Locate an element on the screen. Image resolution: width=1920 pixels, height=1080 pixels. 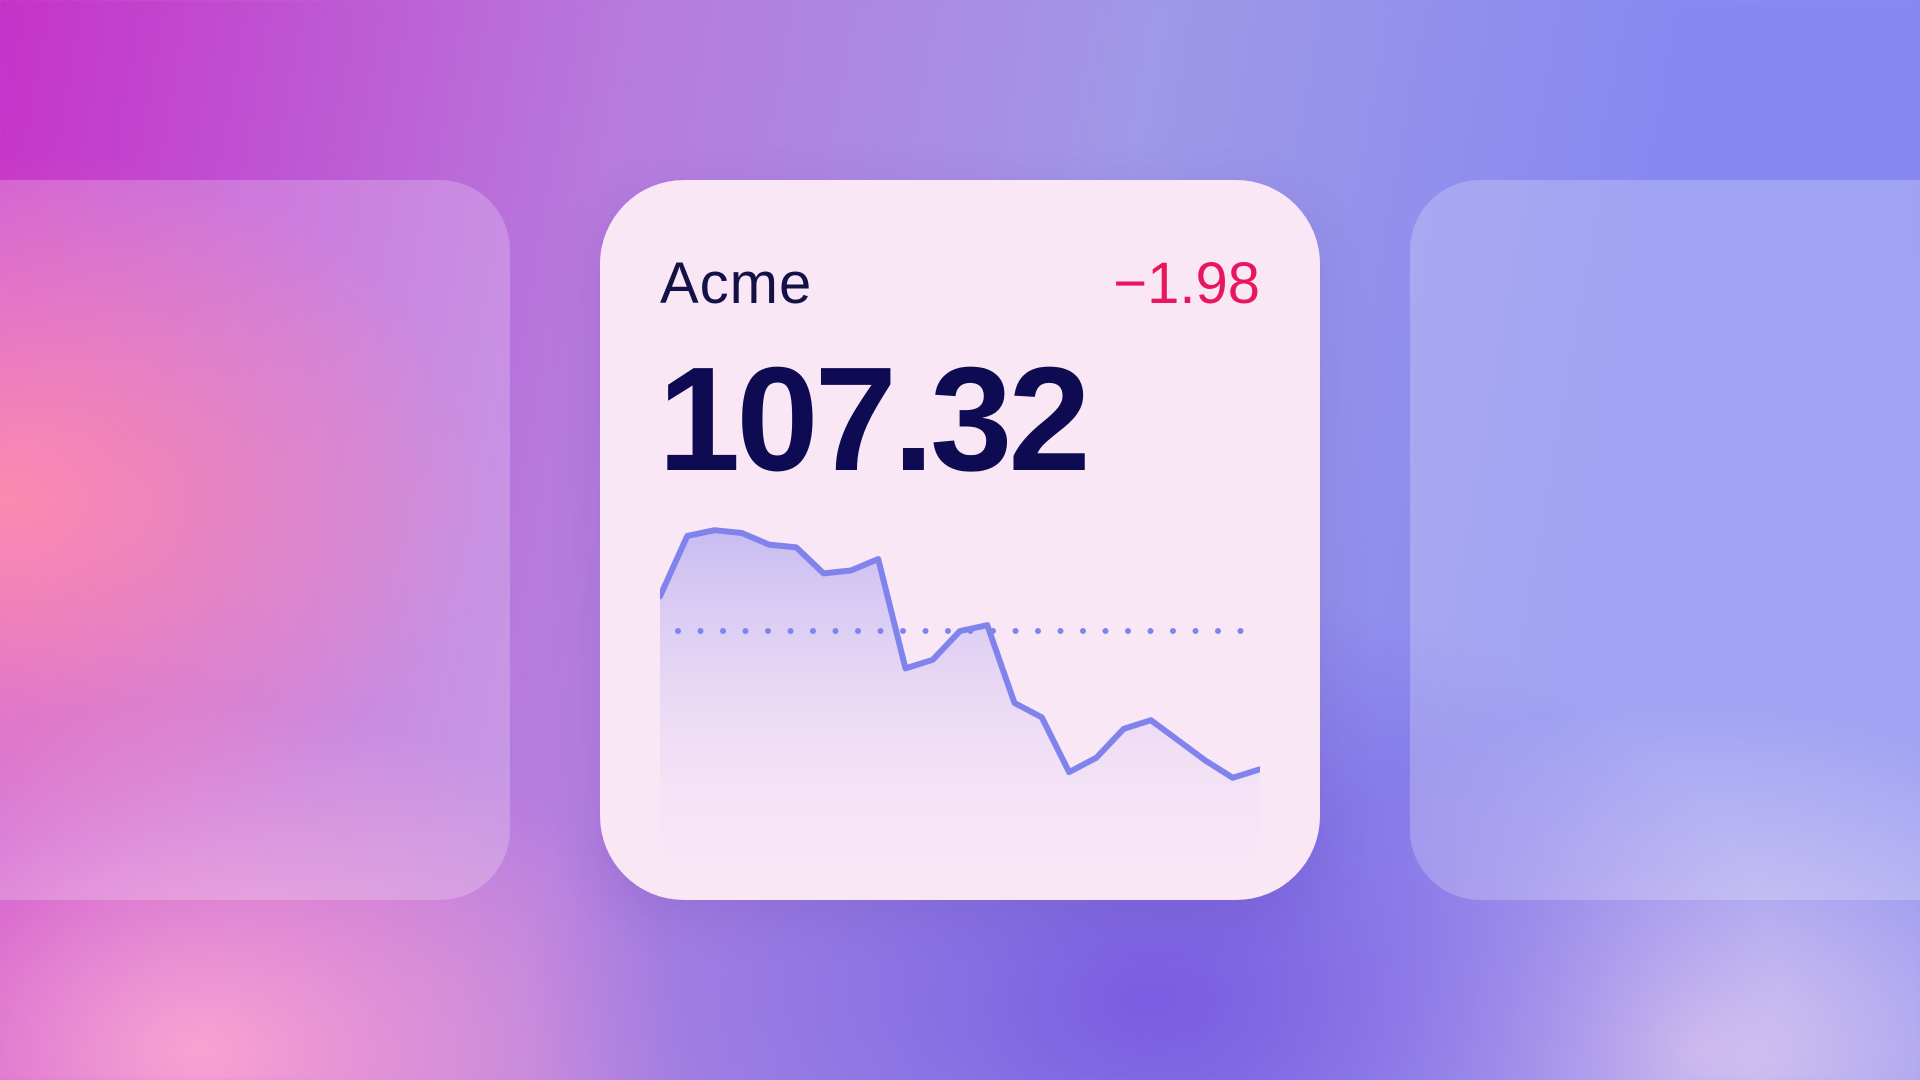
price-chart is located at coordinates (960, 698).